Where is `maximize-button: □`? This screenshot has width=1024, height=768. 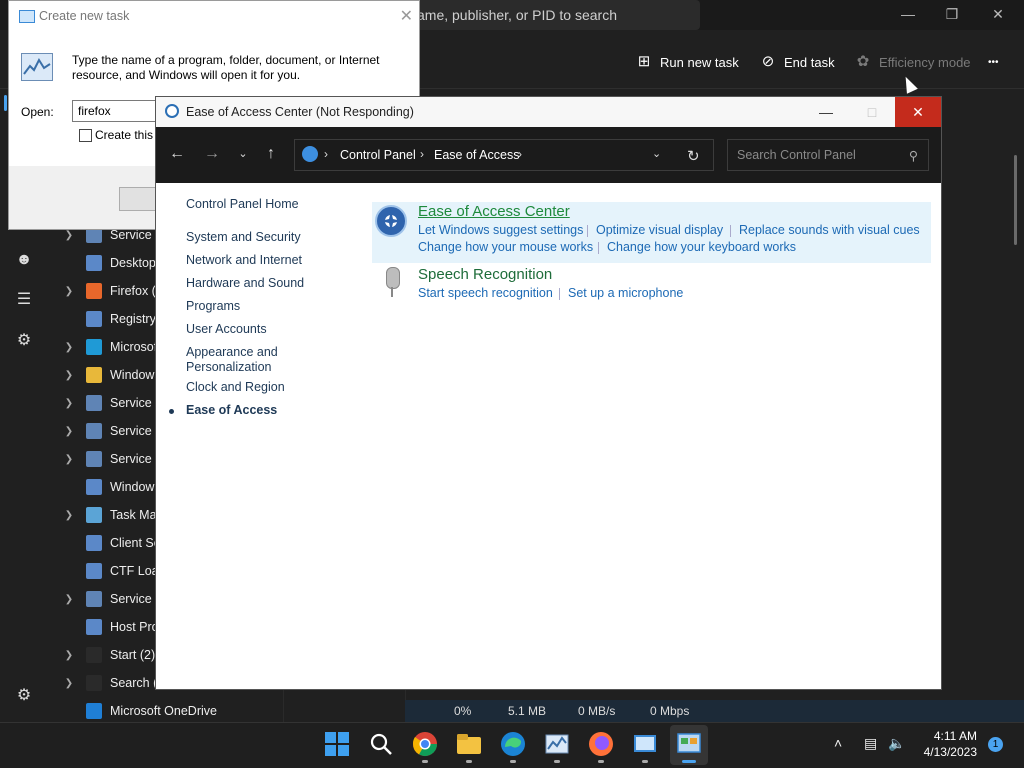
maximize-button: □ is located at coordinates (872, 112).